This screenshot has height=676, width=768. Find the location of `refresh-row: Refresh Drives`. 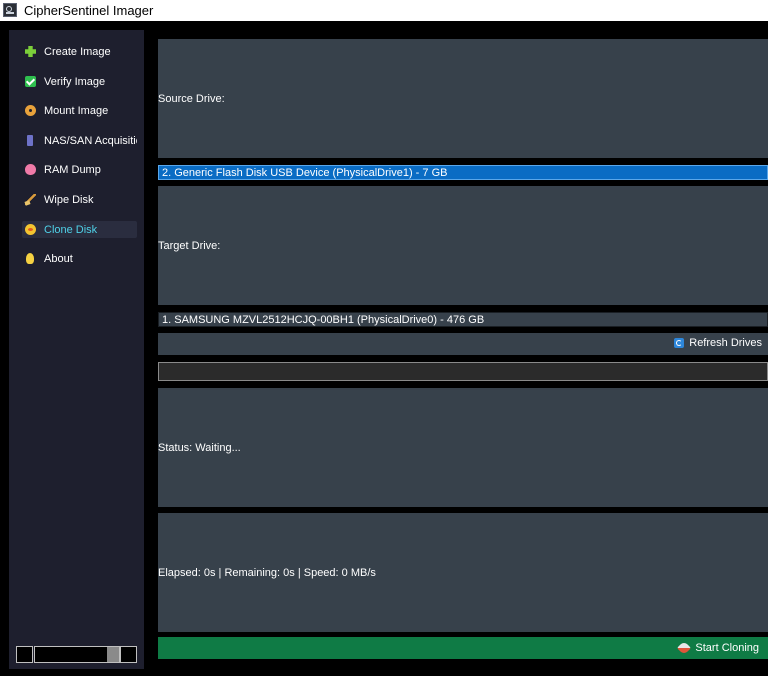

refresh-row: Refresh Drives is located at coordinates (463, 344).